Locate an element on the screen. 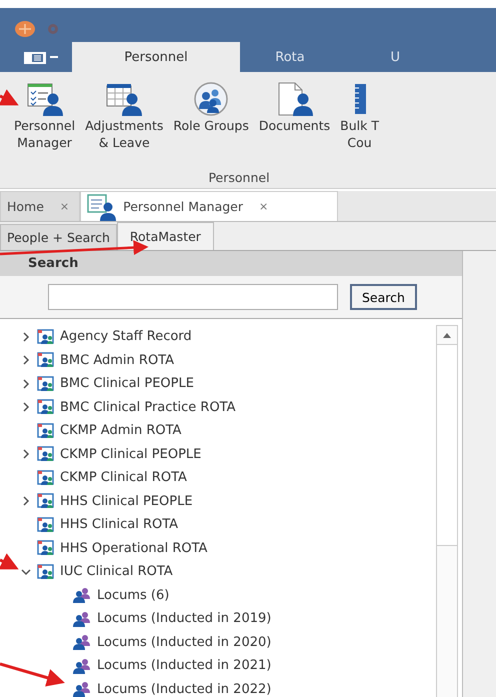 The height and width of the screenshot is (697, 496). group-circle-icon is located at coordinates (211, 99).